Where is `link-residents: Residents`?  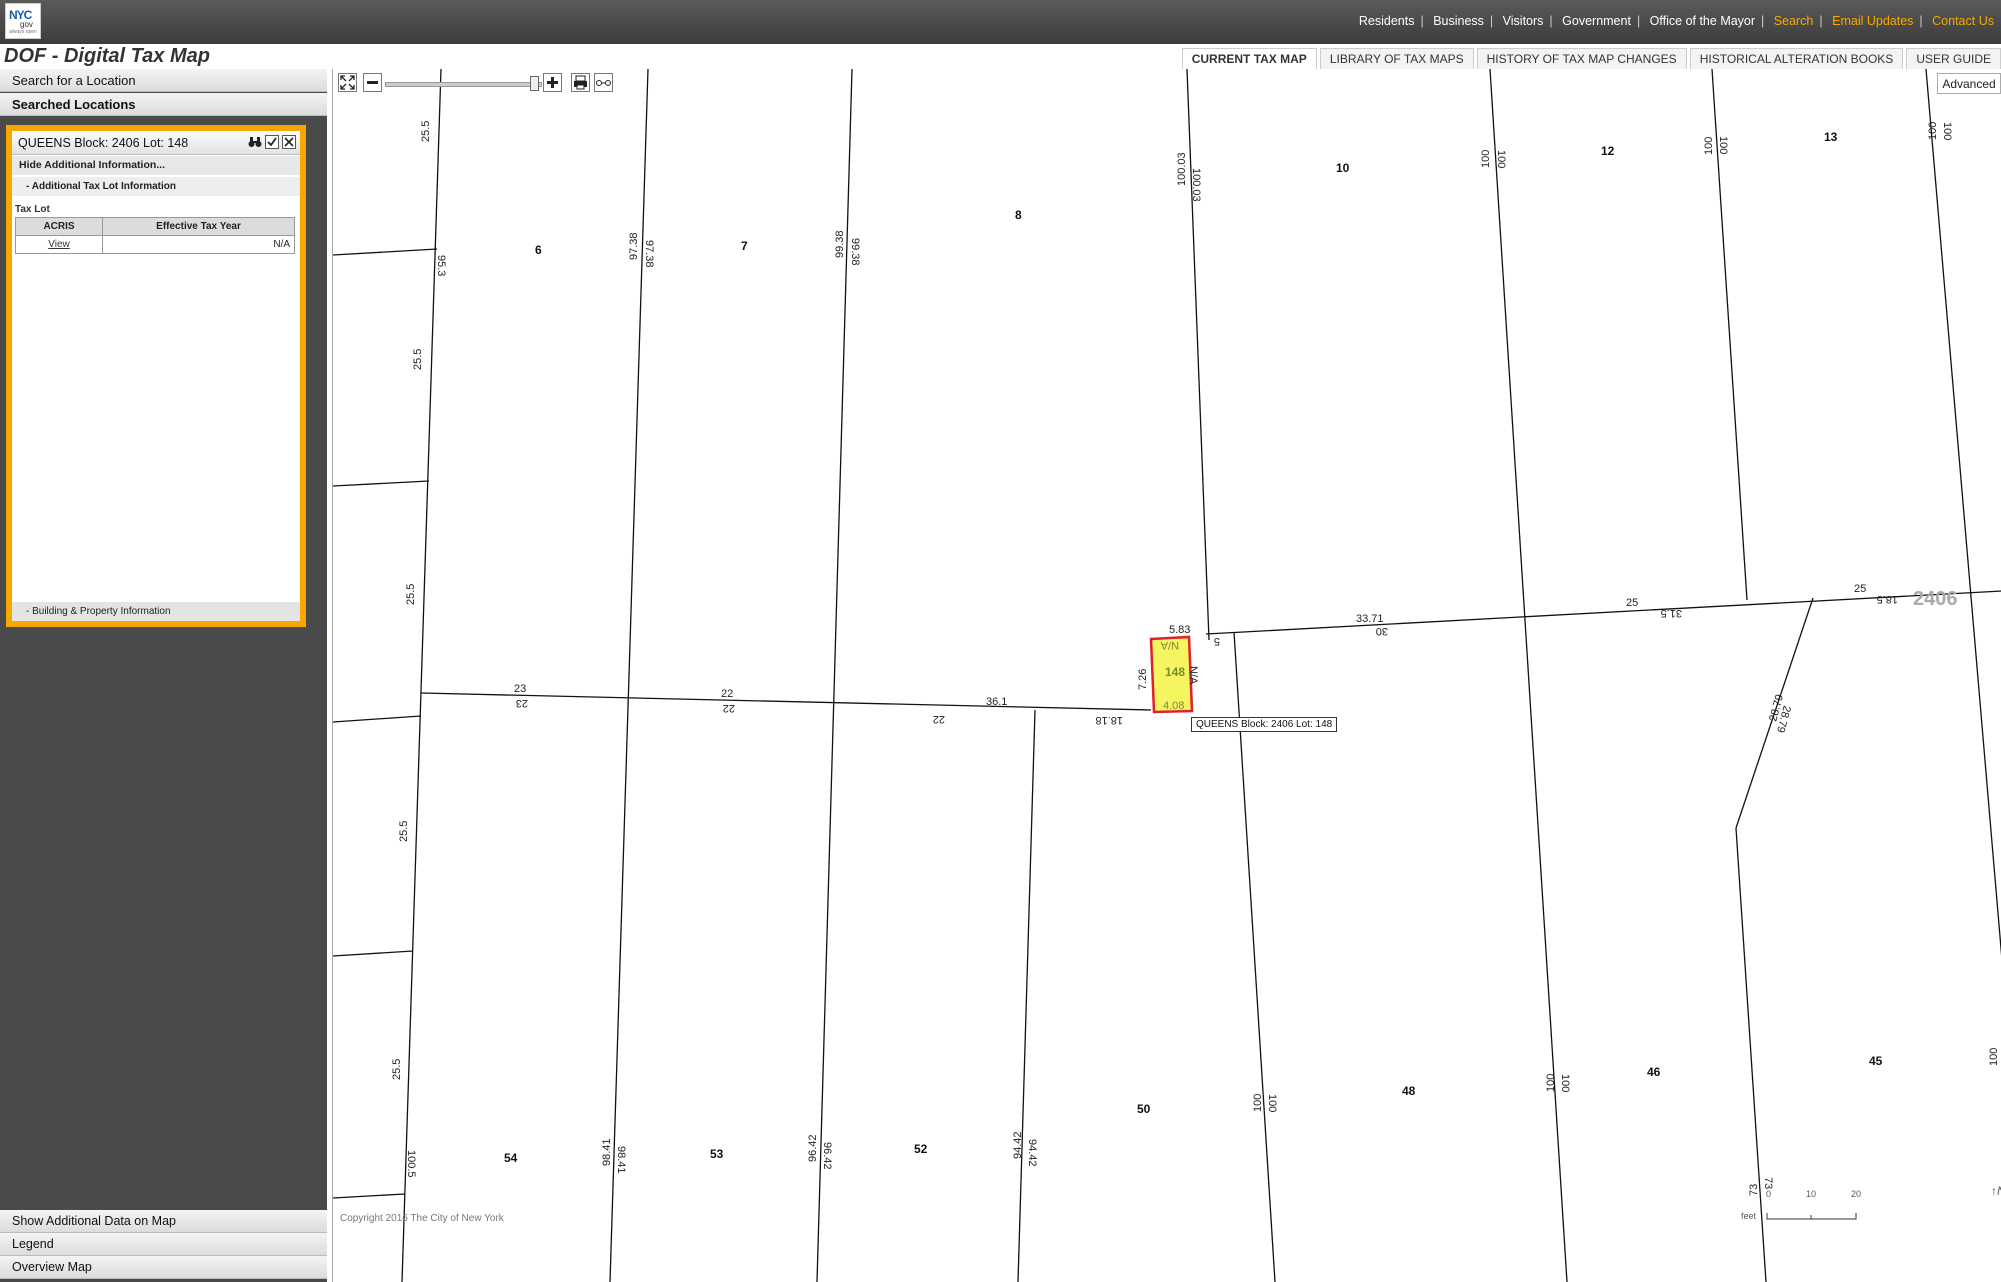 link-residents: Residents is located at coordinates (1387, 21).